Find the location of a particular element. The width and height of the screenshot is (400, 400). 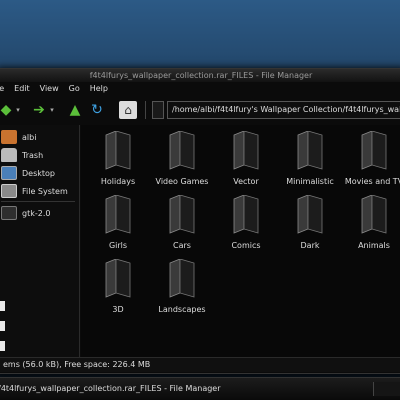

folder-item-dark: Dark is located at coordinates (310, 224).